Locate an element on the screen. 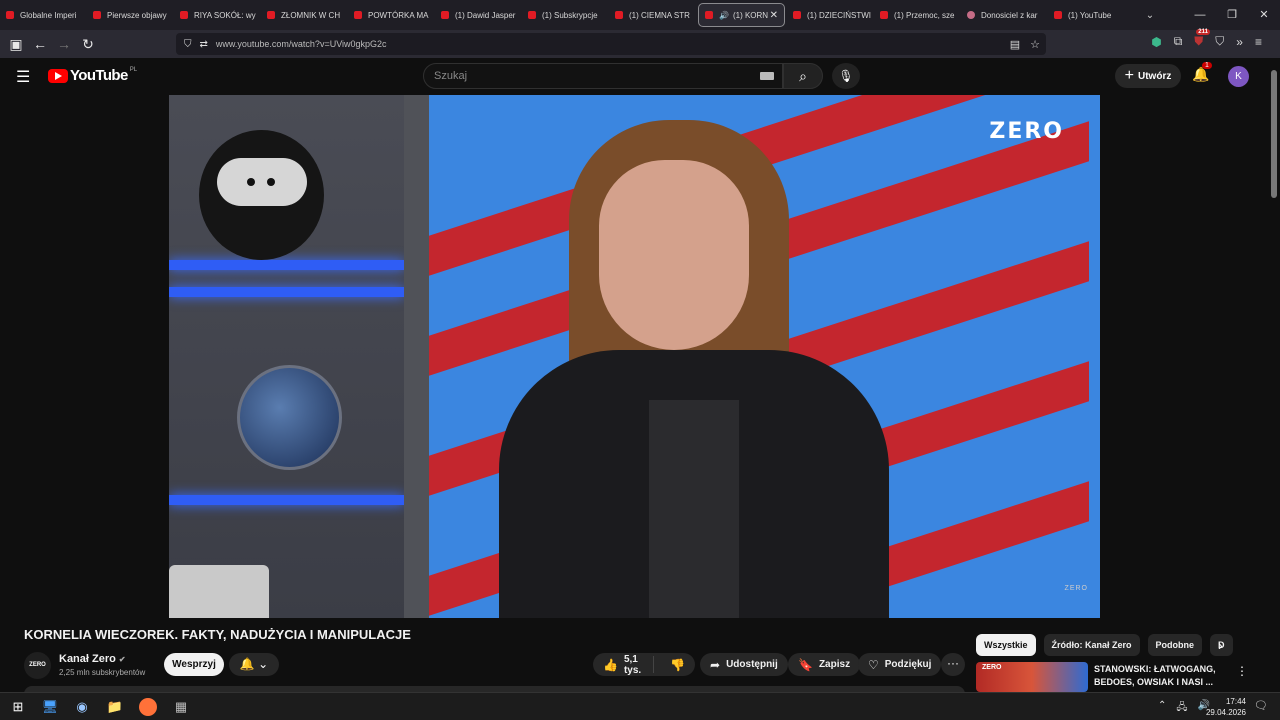 The height and width of the screenshot is (720, 1280). page-scrollbar is located at coordinates (1274, 375).